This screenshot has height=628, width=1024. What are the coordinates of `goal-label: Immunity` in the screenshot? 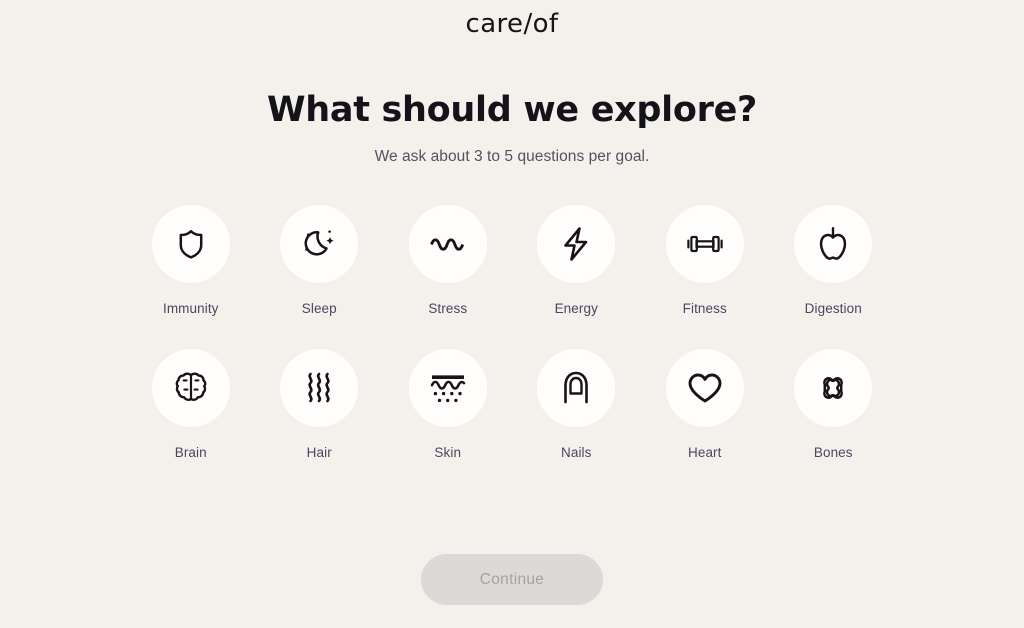 It's located at (190, 308).